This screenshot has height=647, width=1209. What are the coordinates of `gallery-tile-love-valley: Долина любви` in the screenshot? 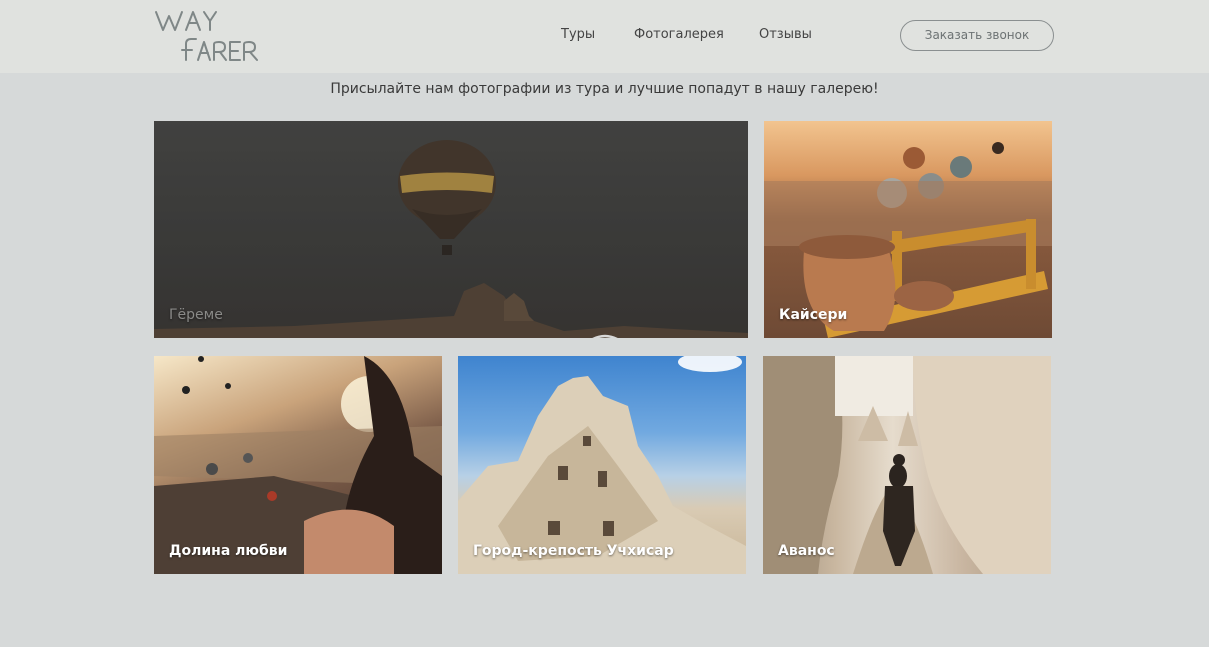 It's located at (298, 465).